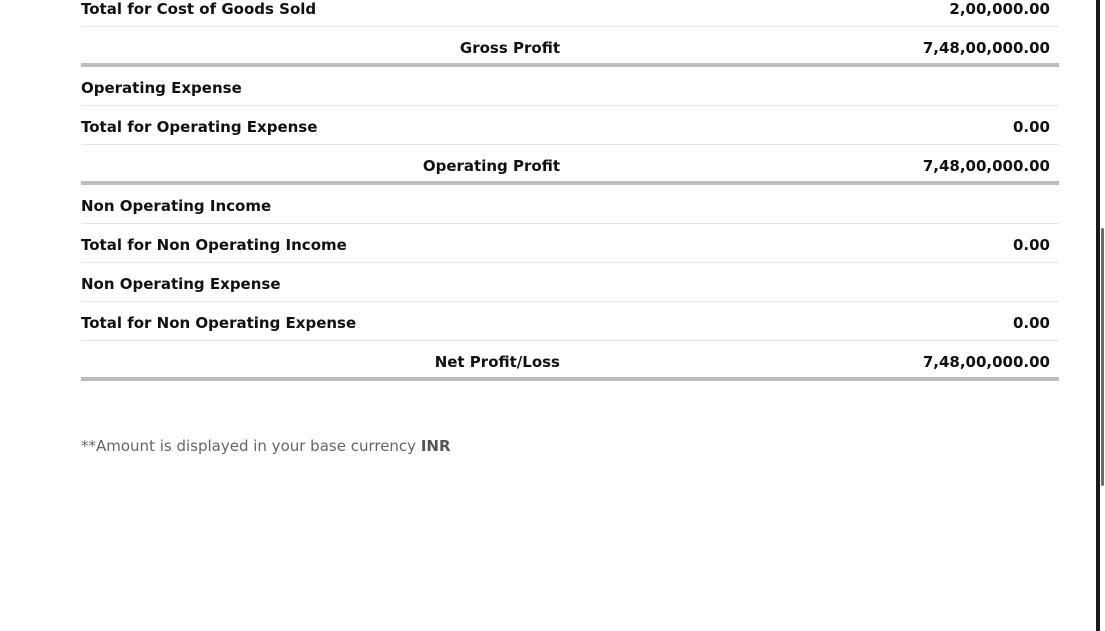 The height and width of the screenshot is (631, 1105). Describe the element at coordinates (199, 9) in the screenshot. I see `row-label: Total for Cost of Goods Sold` at that location.